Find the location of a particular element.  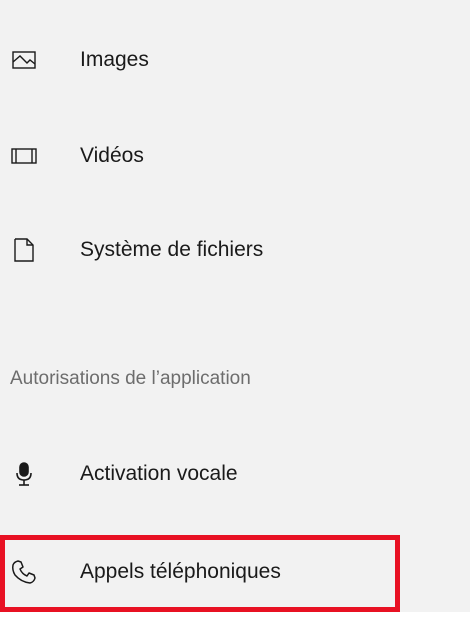

nav-item-file-system: Système de fichiers is located at coordinates (235, 250).